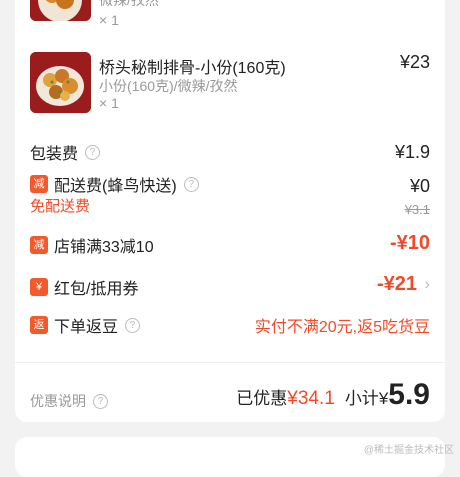 The image size is (460, 477). I want to click on summary-totals: 已优惠 ¥34.1 小计 ¥ 5.9, so click(333, 395).